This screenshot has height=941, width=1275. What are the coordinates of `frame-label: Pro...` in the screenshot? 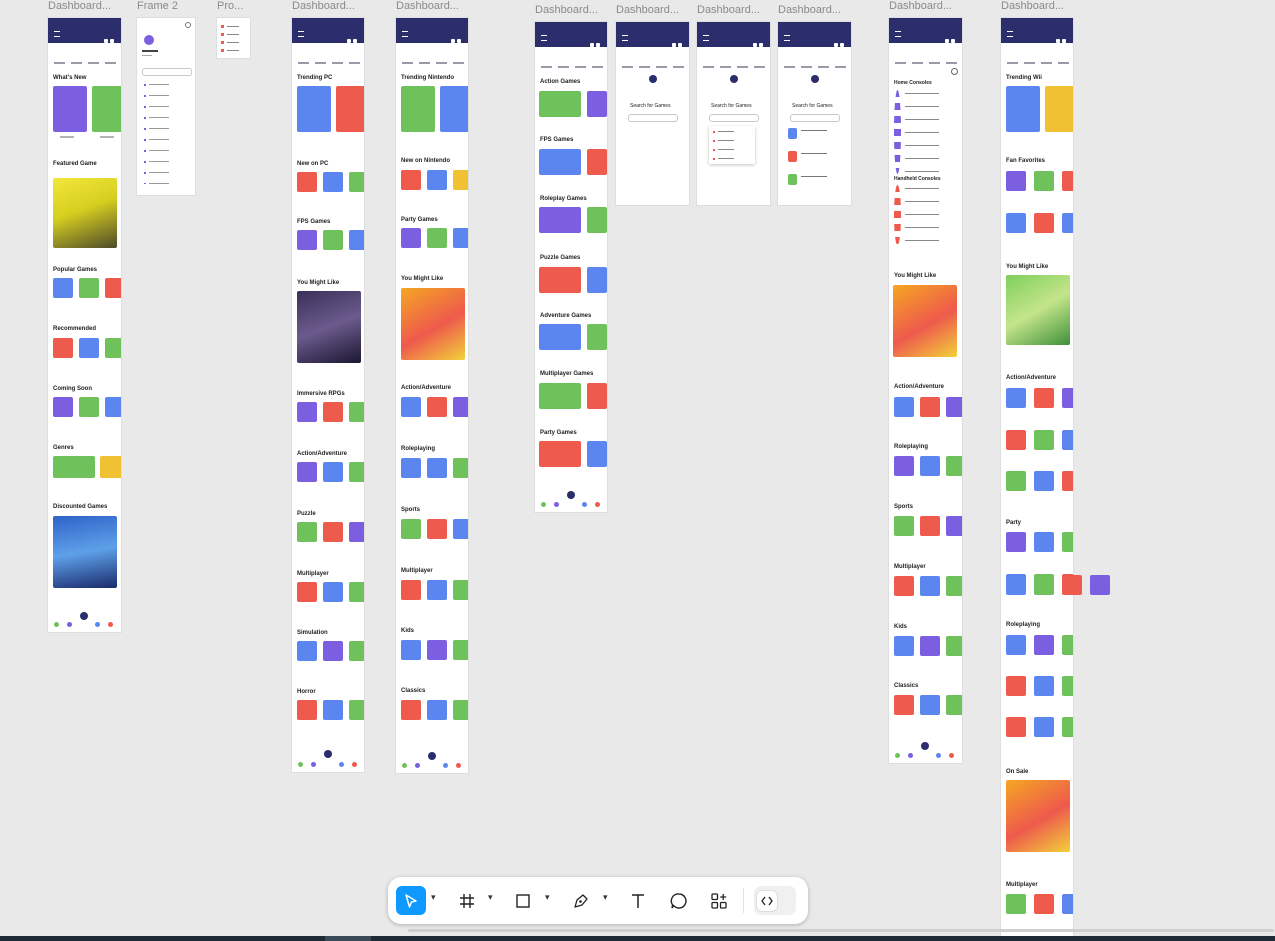 It's located at (234, 6).